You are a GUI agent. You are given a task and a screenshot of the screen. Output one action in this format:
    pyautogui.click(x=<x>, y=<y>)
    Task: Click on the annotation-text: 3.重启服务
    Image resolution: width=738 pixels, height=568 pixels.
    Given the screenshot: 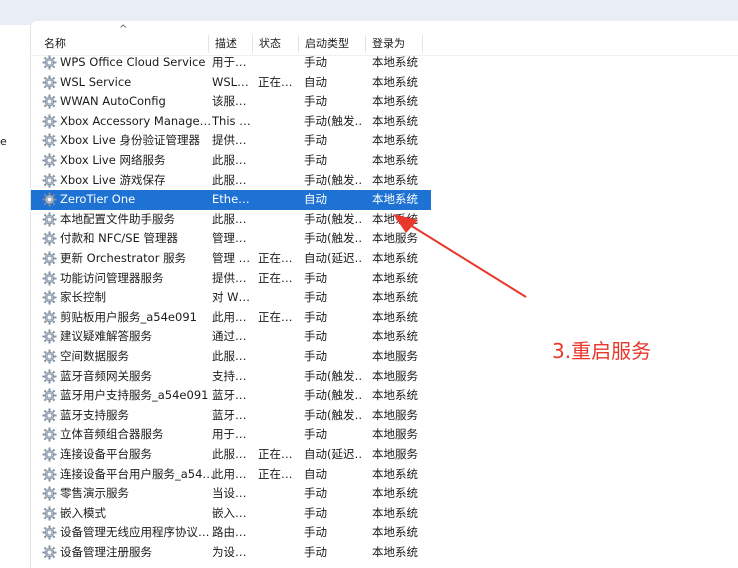 What is the action you would take?
    pyautogui.click(x=602, y=351)
    